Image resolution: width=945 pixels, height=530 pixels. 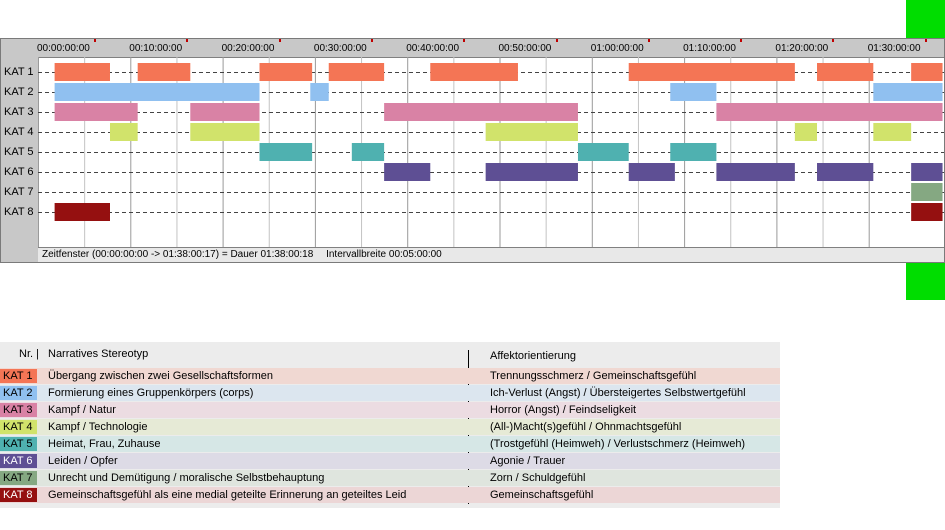 What do you see at coordinates (19, 92) in the screenshot?
I see `category-label-kat-2: KAT 2` at bounding box center [19, 92].